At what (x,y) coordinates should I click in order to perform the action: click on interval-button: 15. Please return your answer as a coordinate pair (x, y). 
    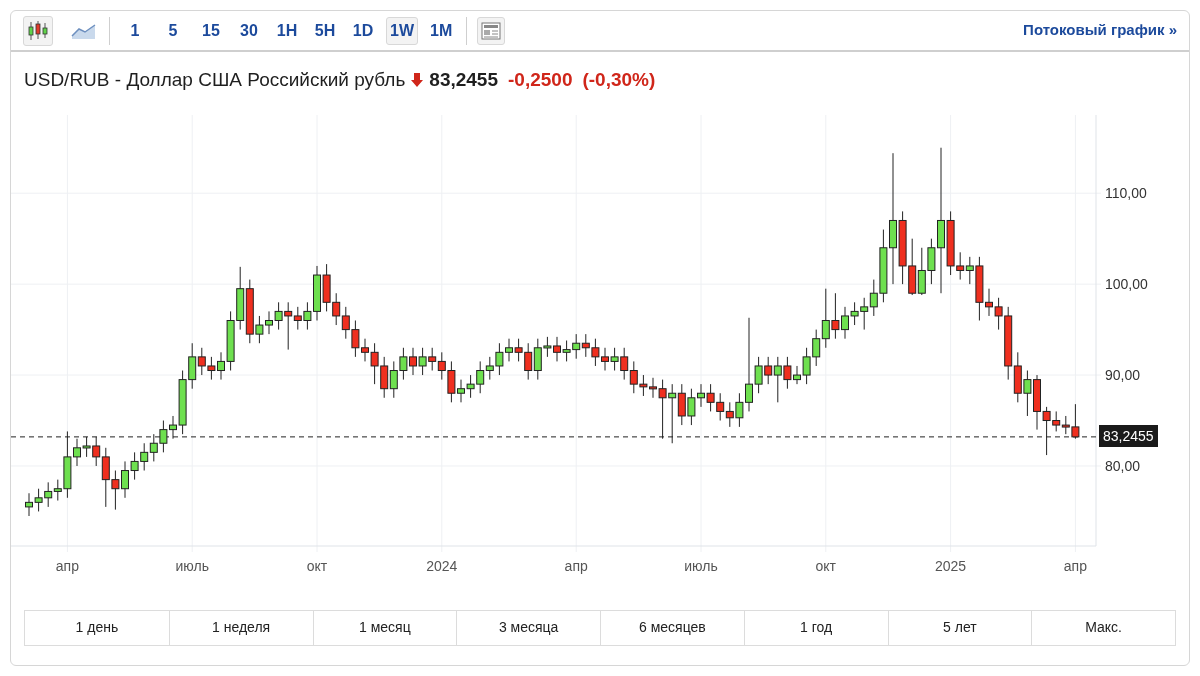
    Looking at the image, I should click on (211, 30).